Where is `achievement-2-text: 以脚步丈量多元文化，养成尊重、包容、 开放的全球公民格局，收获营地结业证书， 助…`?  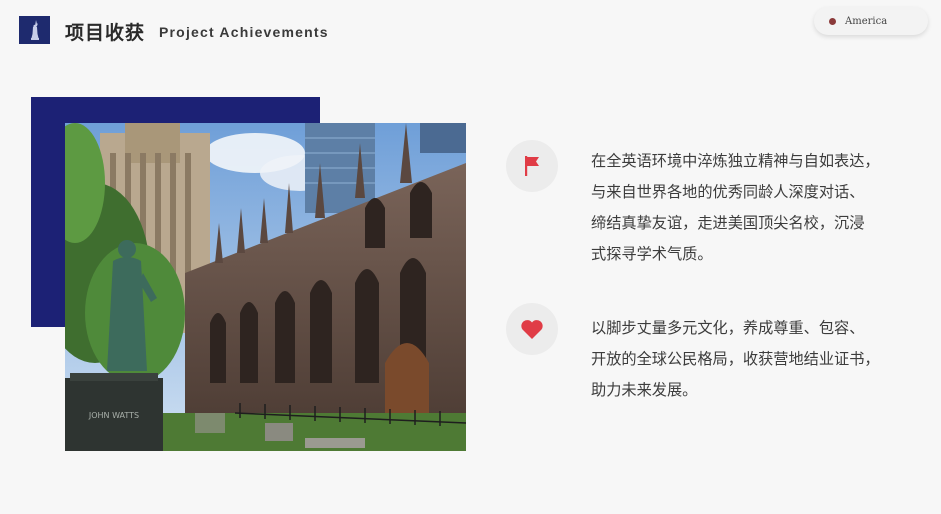
achievement-2-text: 以脚步丈量多元文化，养成尊重、包容、 开放的全球公民格局，收获营地结业证书， 助… is located at coordinates (751, 359).